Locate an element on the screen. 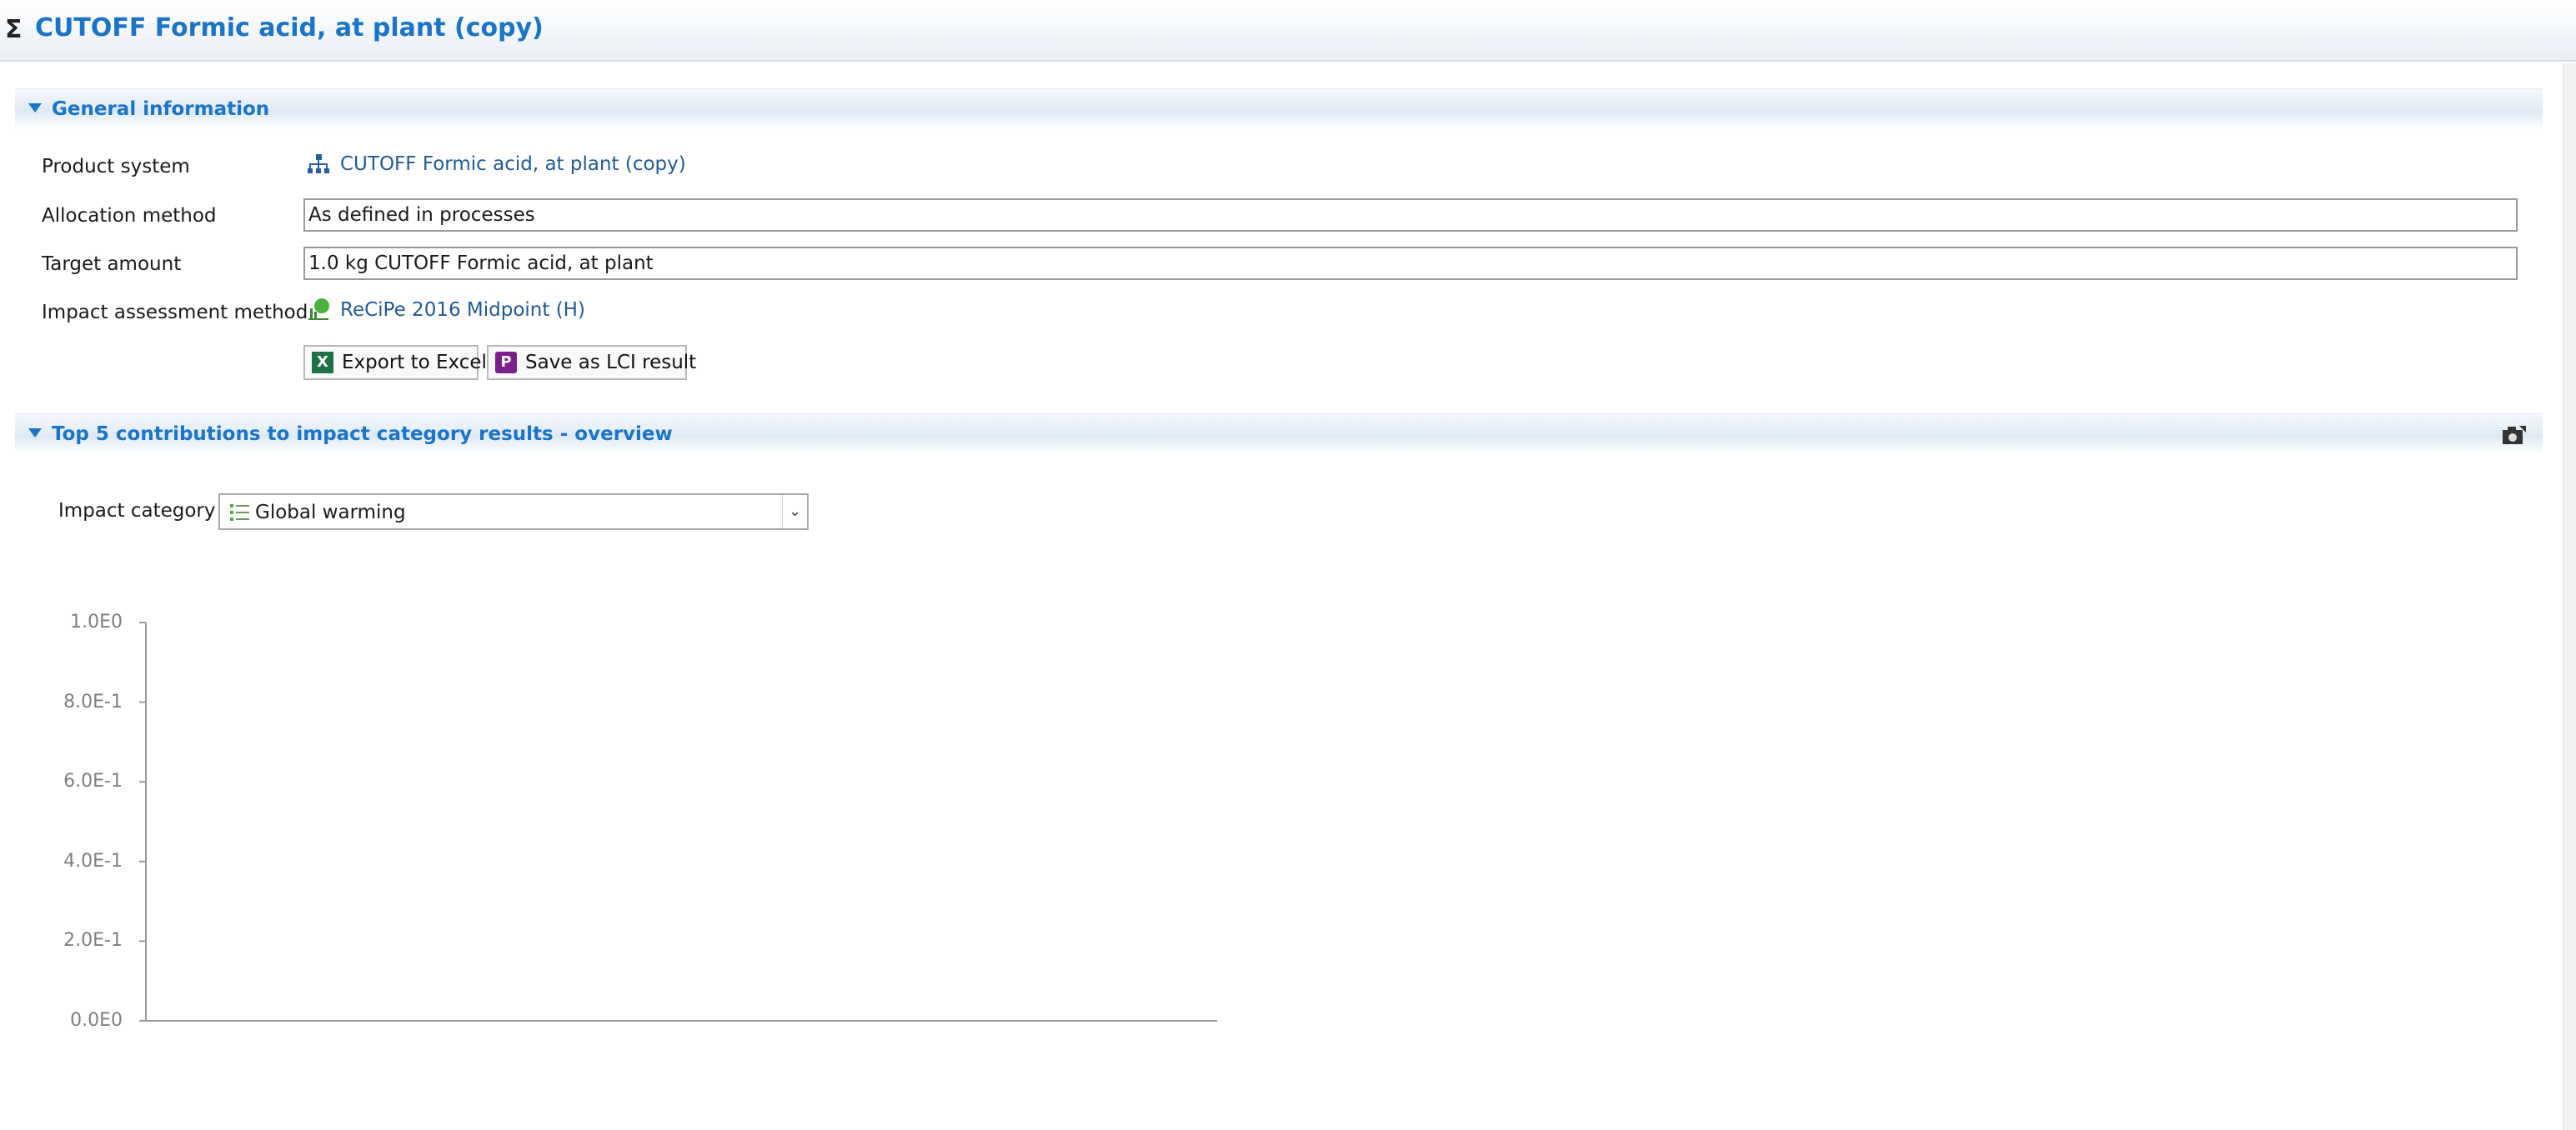  save-as-lci-result-button: P Save as LCI result is located at coordinates (591, 362).